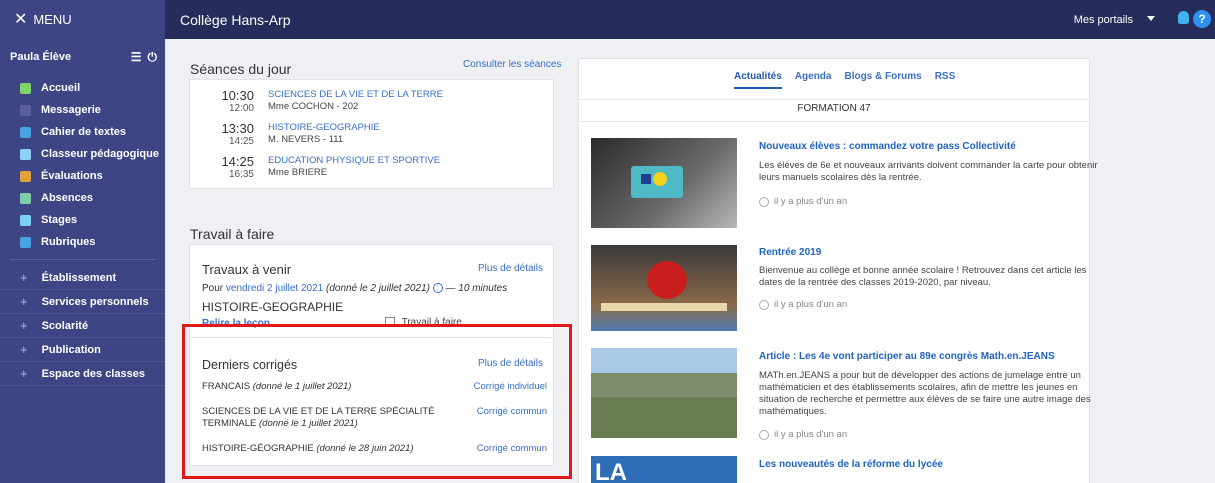 The width and height of the screenshot is (1215, 483). Describe the element at coordinates (25, 154) in the screenshot. I see `binder-icon` at that location.